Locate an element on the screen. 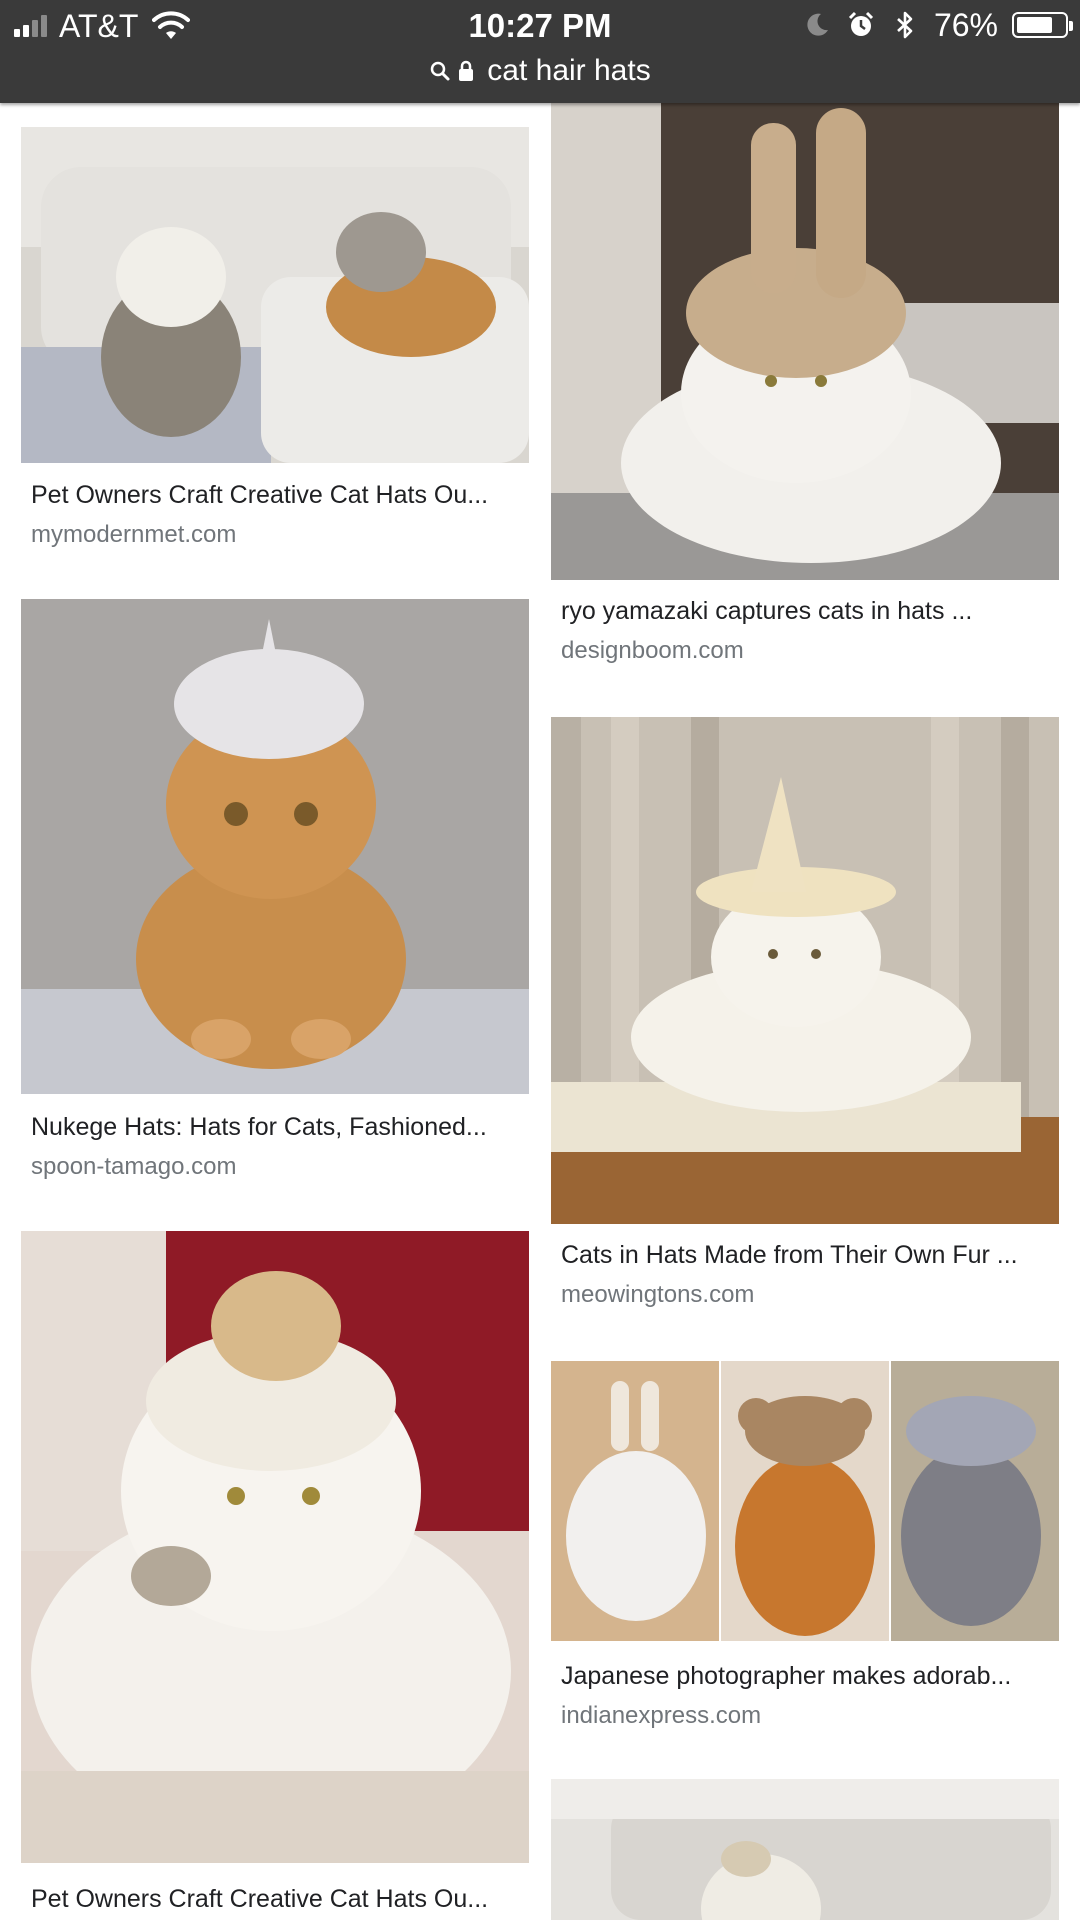  cat-on-sofa-partial-image is located at coordinates (805, 1849).